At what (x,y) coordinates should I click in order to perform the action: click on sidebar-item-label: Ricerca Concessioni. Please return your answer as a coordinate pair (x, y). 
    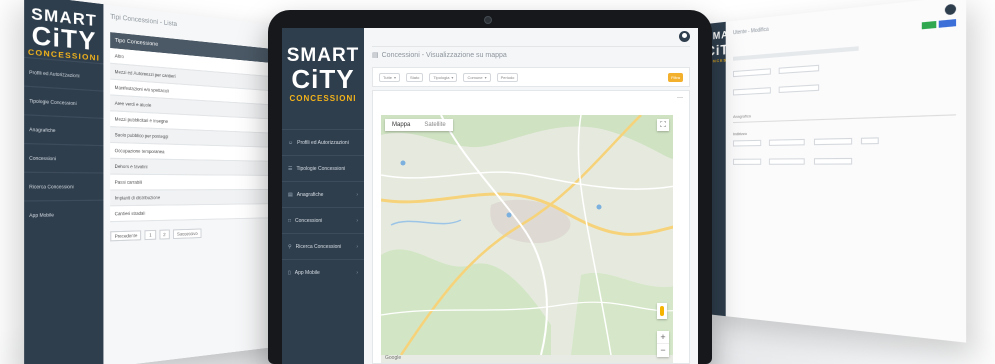
    Looking at the image, I should click on (318, 246).